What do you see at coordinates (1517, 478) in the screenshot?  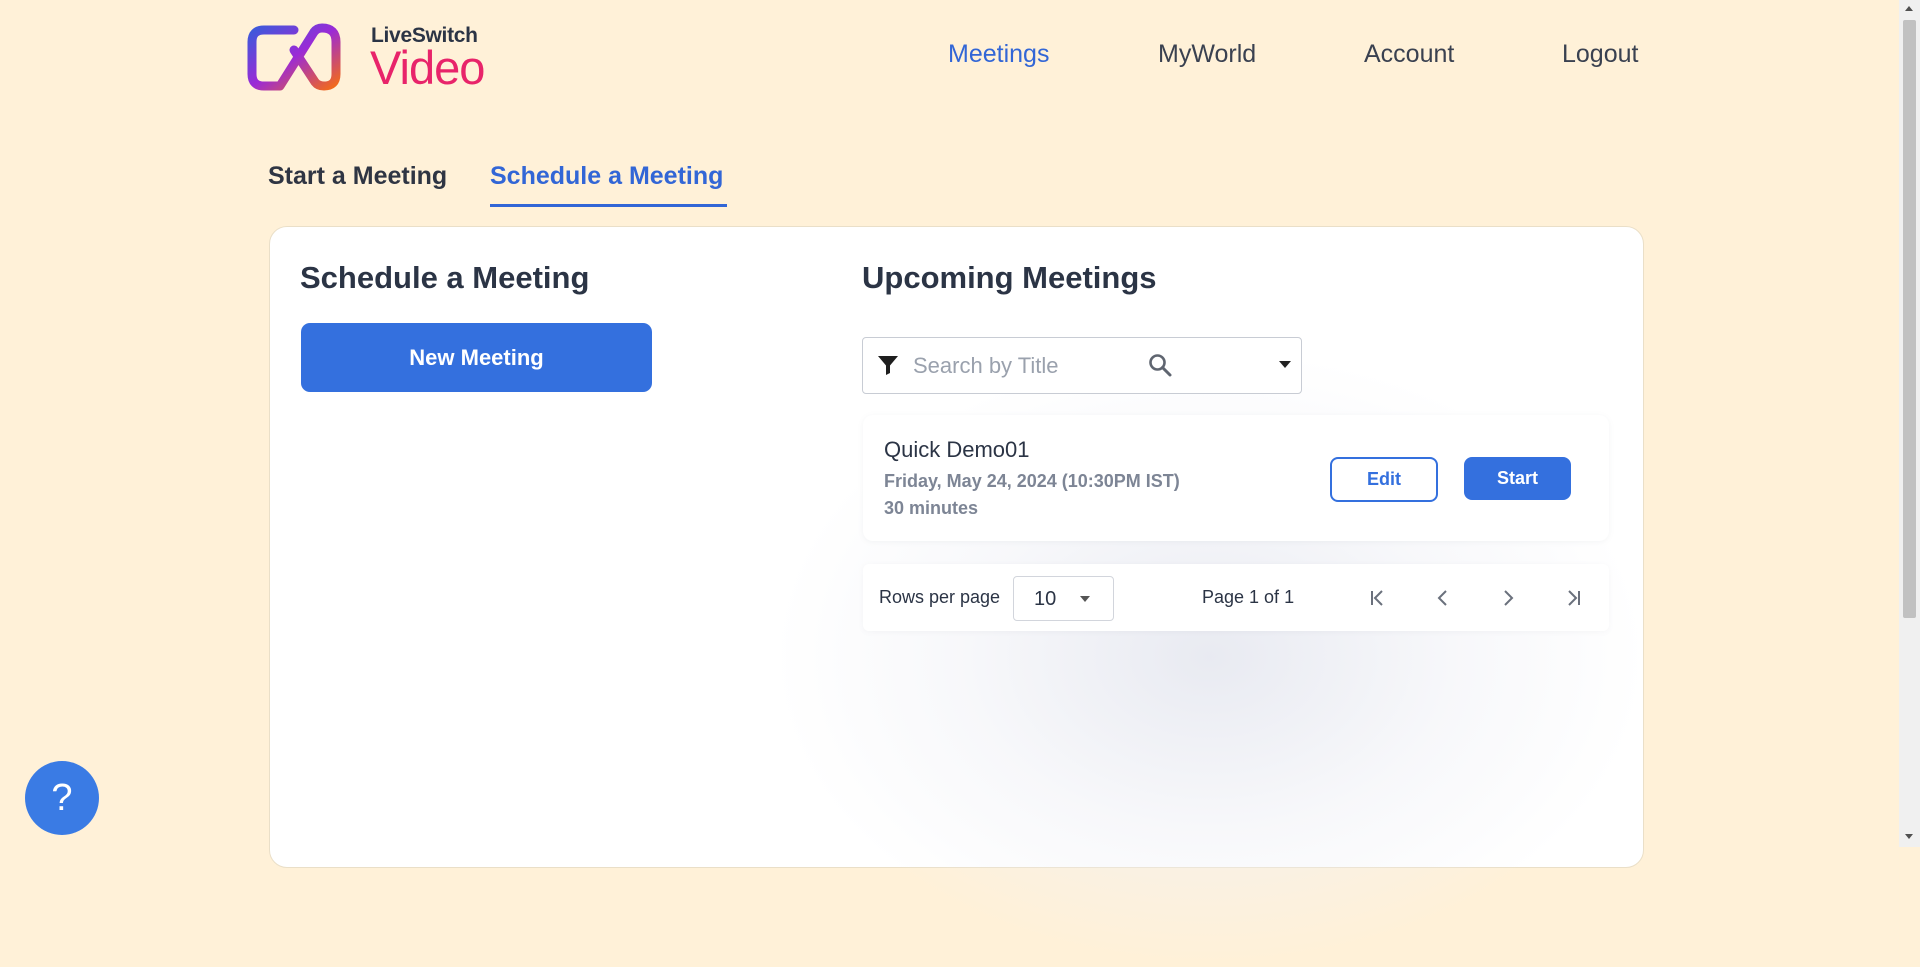 I see `start-button: Start` at bounding box center [1517, 478].